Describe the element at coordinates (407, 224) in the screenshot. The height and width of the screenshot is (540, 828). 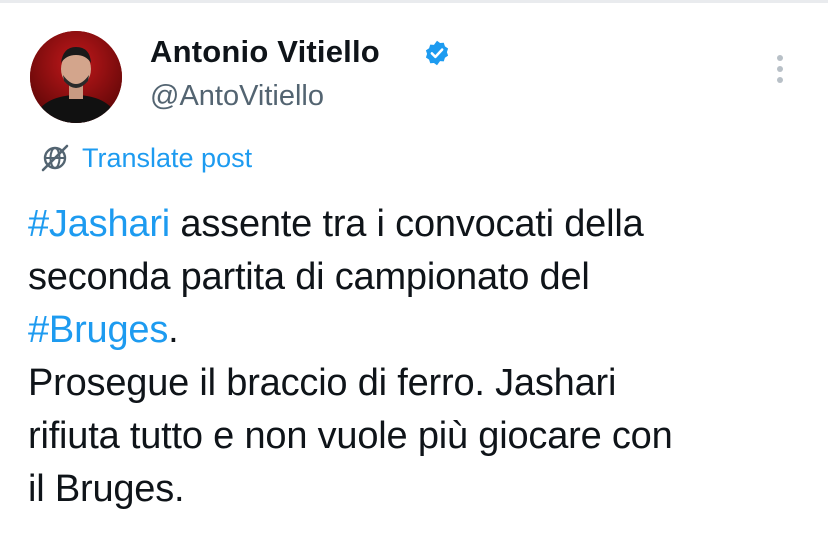
I see `tweet-text-segment: assente tra i convocati della` at that location.